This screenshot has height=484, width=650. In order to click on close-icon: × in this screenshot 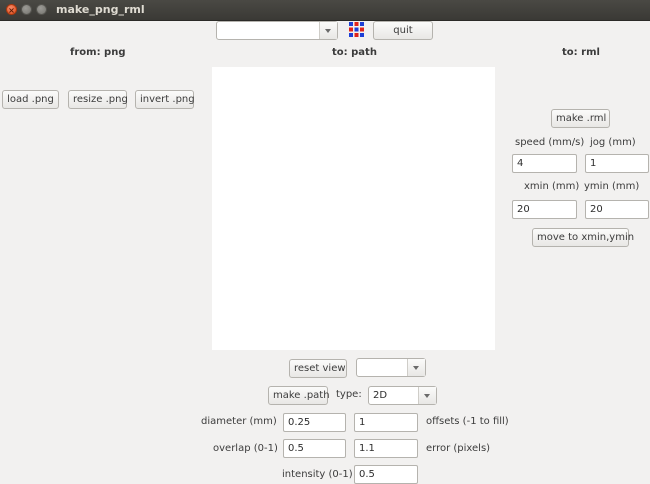, I will do `click(11, 9)`.